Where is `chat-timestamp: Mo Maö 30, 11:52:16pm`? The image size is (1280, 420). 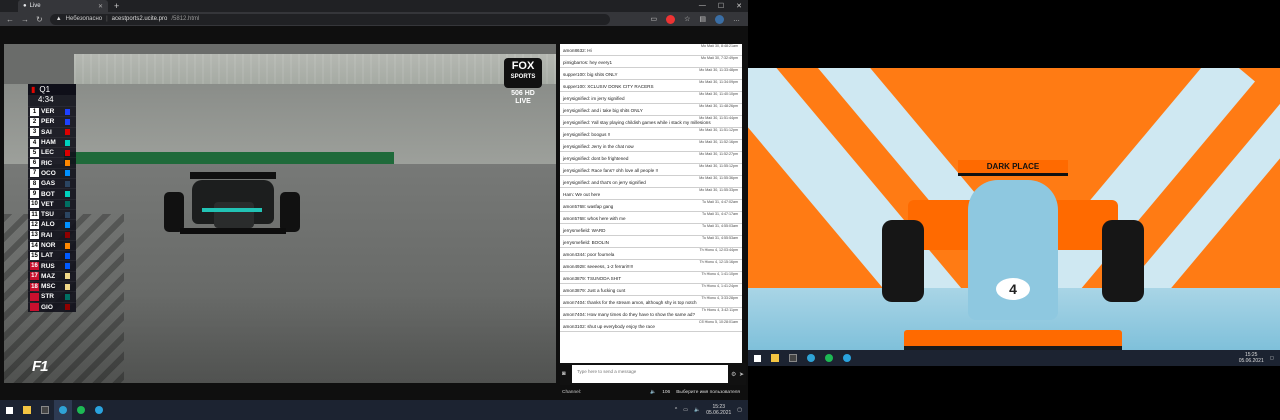
chat-timestamp: Mo Maö 30, 11:52:16pm is located at coordinates (718, 142).